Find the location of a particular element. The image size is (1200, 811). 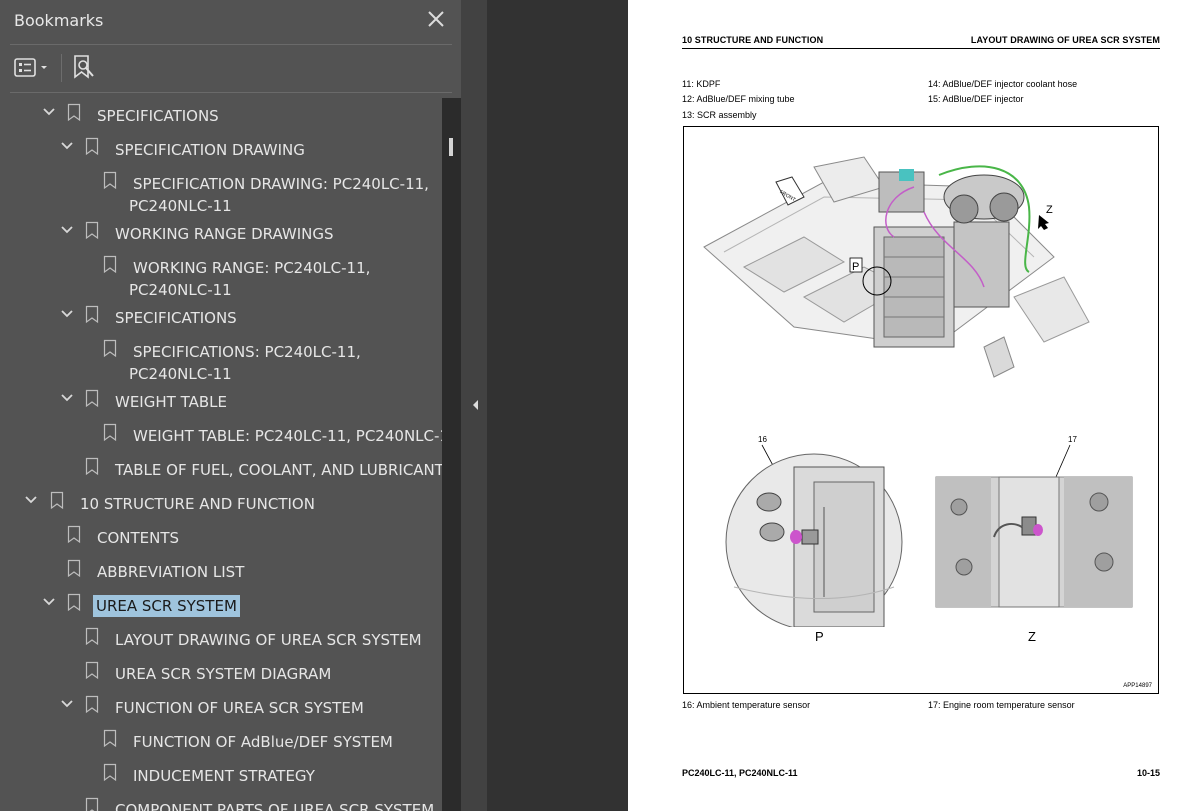

detail-z-illustration is located at coordinates (1034, 526).